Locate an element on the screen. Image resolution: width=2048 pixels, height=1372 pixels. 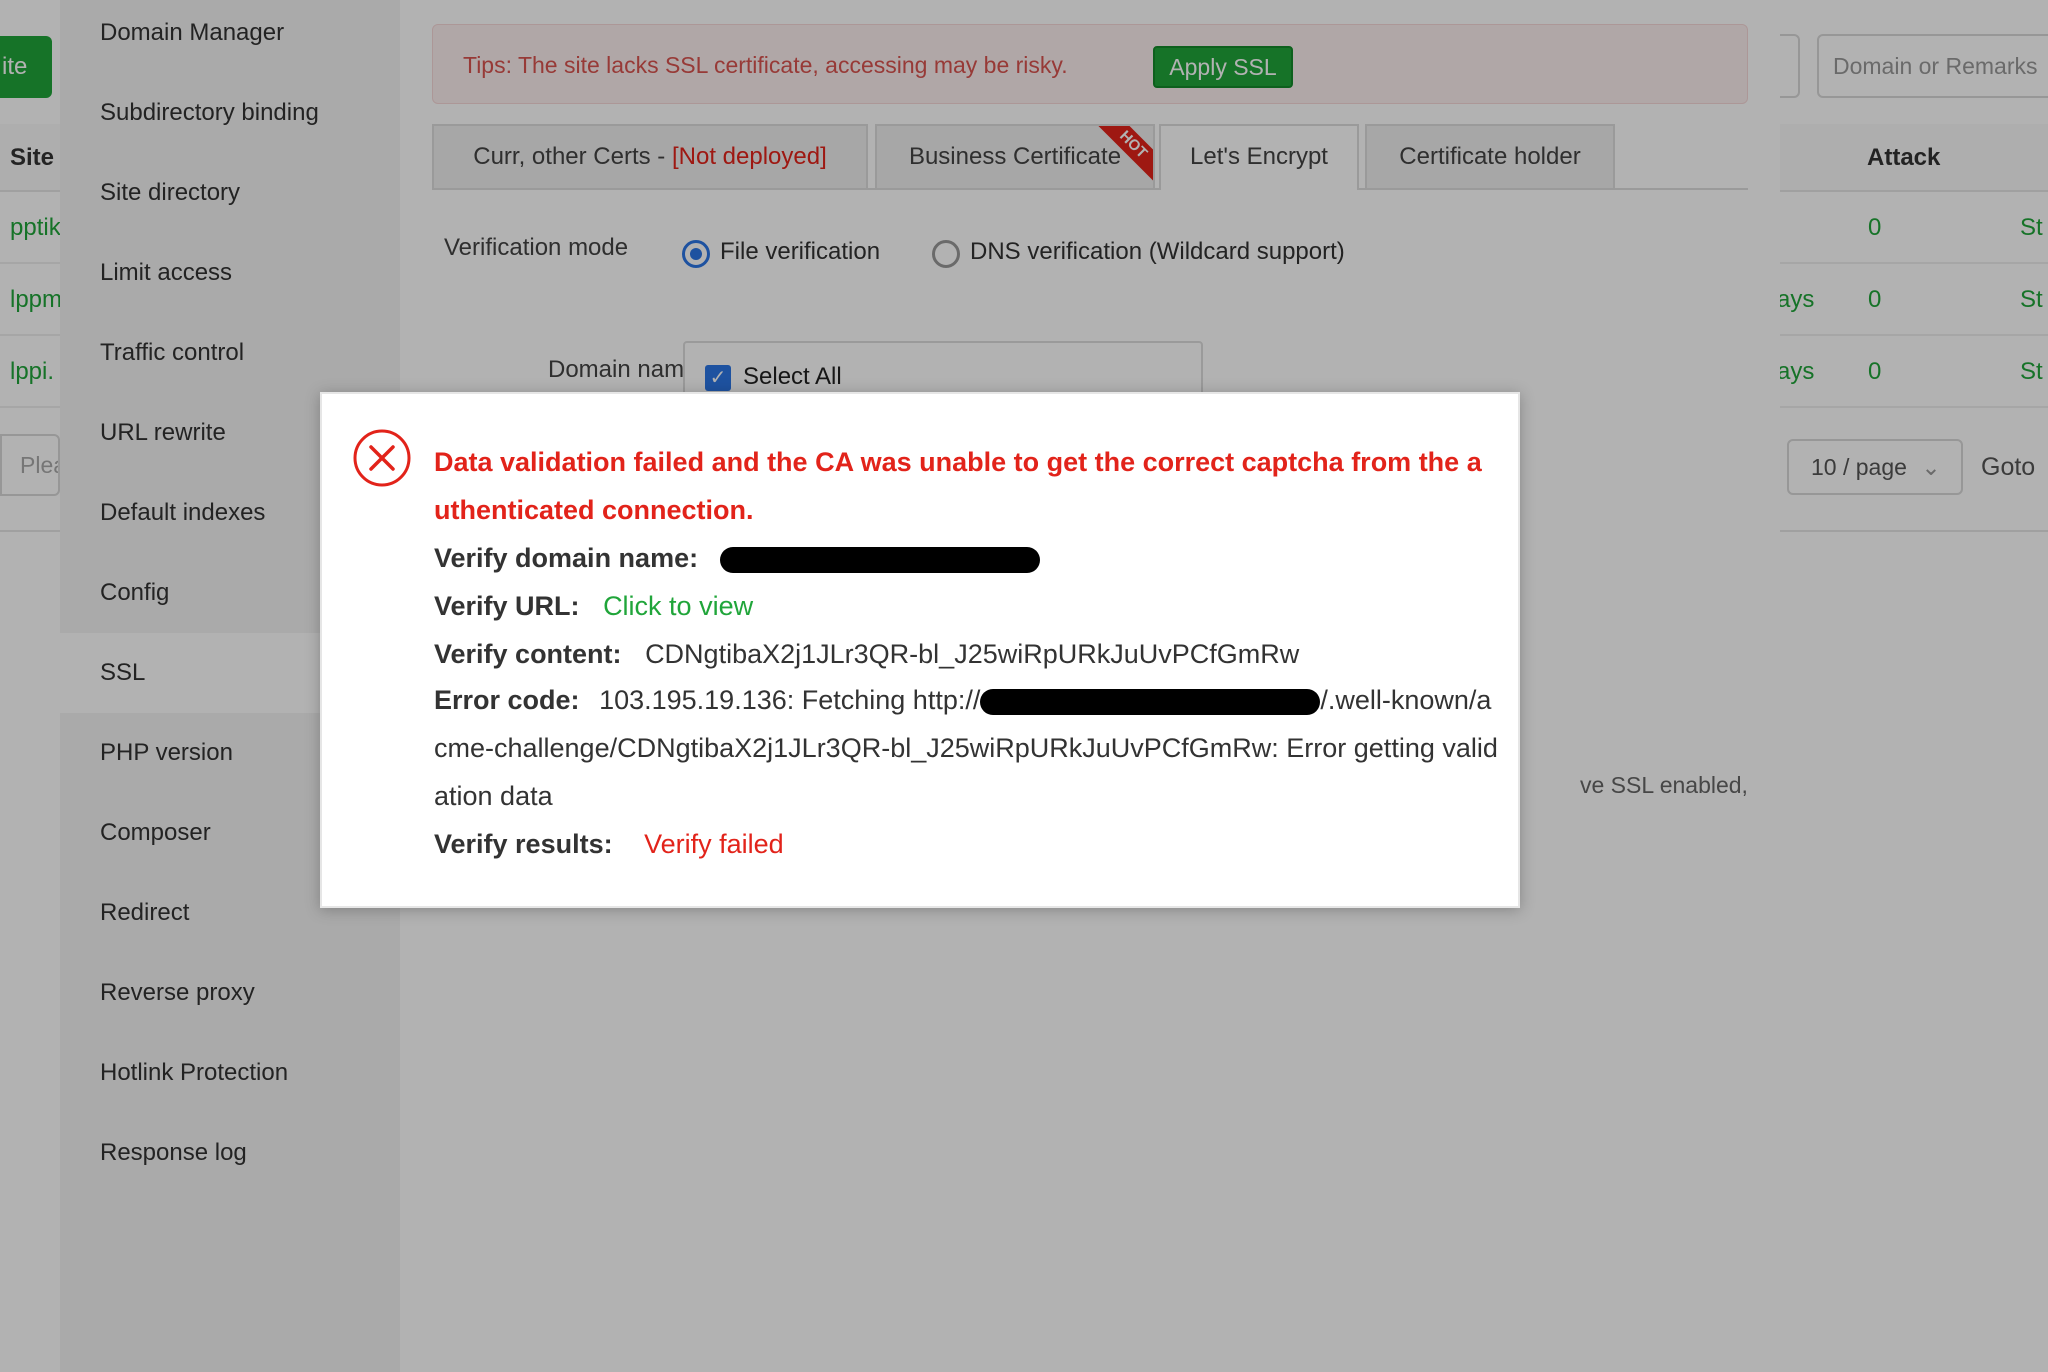
verify-domain-label: Verify domain name: is located at coordinates (566, 558).